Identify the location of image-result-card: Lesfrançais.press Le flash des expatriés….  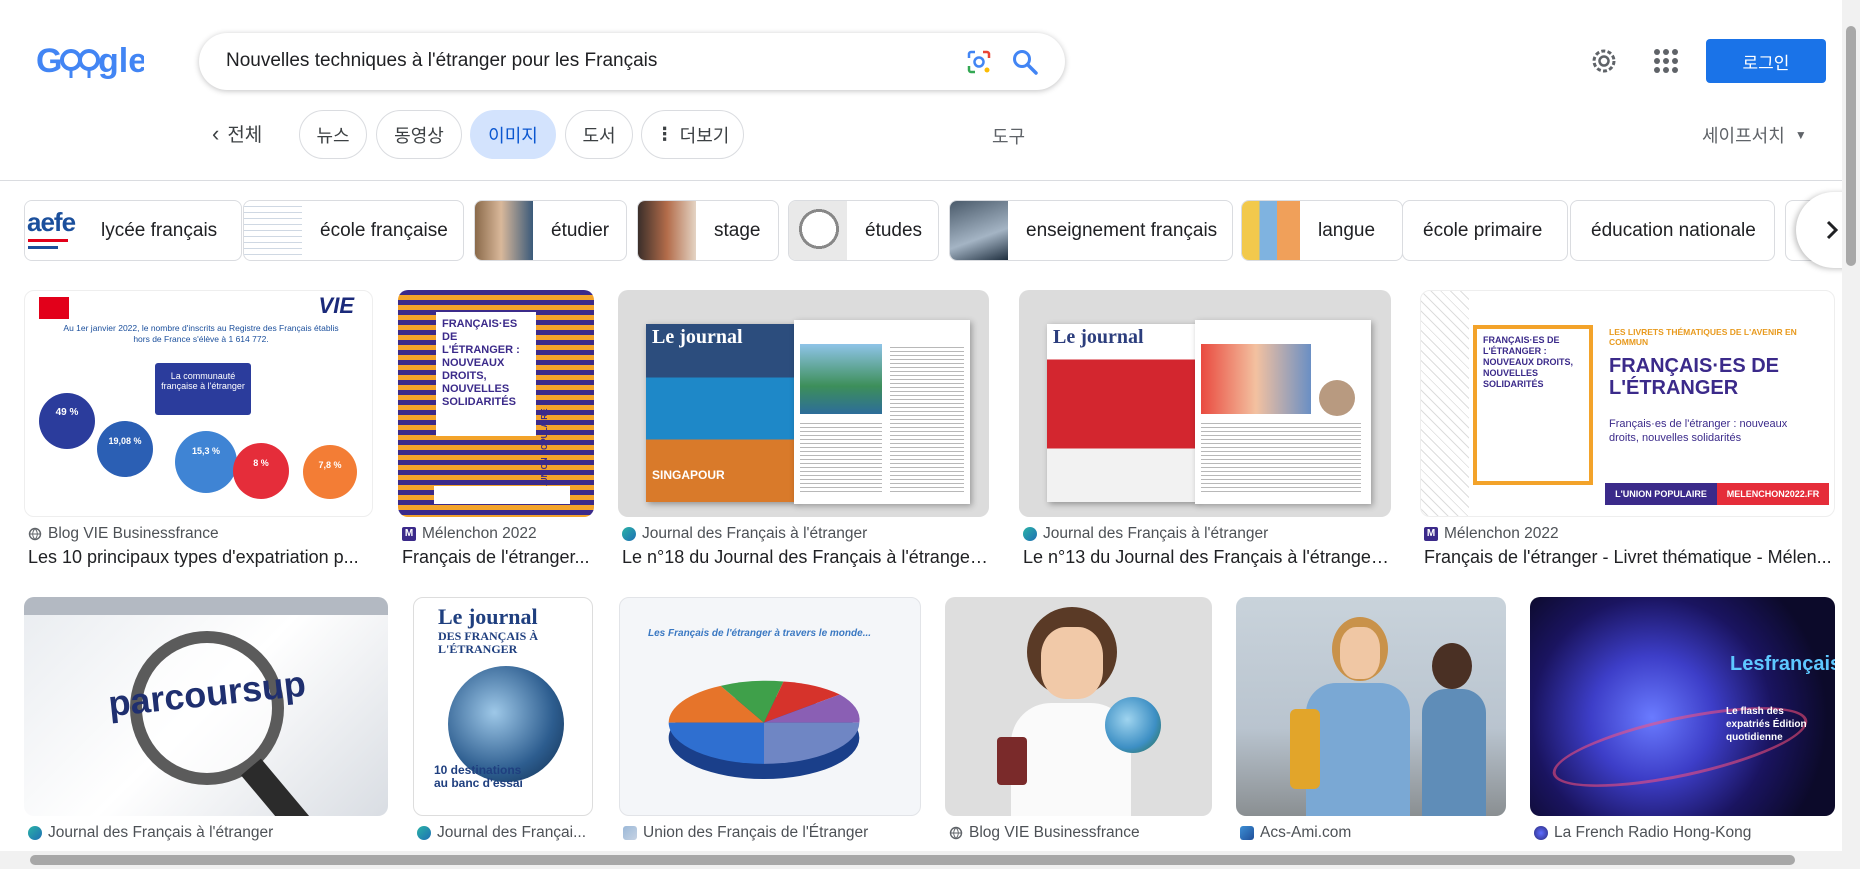
(1682, 722).